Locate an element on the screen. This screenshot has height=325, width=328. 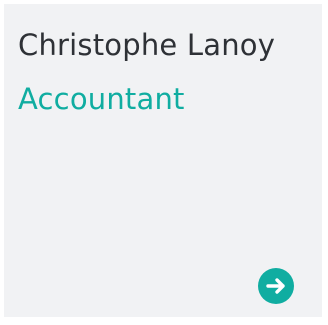
view-profile-button is located at coordinates (276, 286).